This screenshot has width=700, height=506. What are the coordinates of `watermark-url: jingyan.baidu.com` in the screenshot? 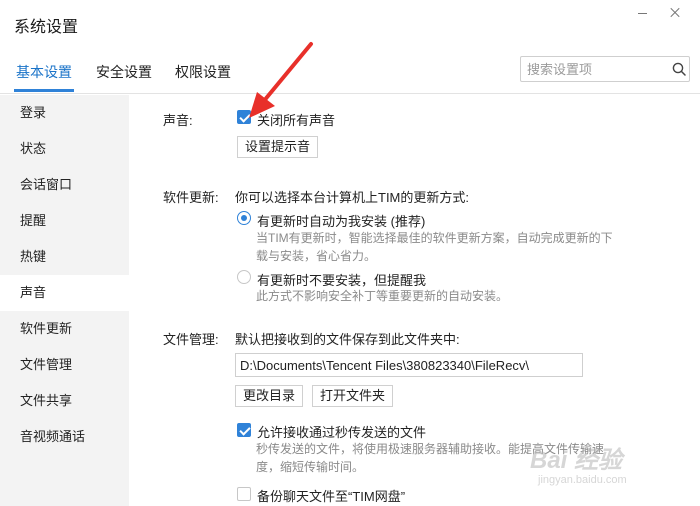 It's located at (582, 480).